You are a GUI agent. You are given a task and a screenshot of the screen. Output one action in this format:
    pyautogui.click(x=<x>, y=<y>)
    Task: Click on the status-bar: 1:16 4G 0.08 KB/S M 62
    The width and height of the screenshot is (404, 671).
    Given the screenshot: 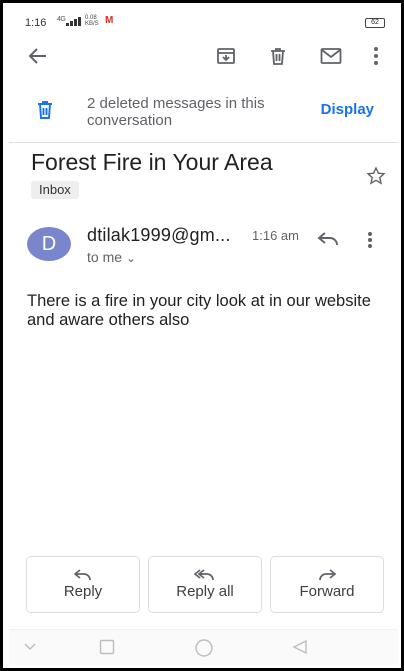 What is the action you would take?
    pyautogui.click(x=203, y=21)
    